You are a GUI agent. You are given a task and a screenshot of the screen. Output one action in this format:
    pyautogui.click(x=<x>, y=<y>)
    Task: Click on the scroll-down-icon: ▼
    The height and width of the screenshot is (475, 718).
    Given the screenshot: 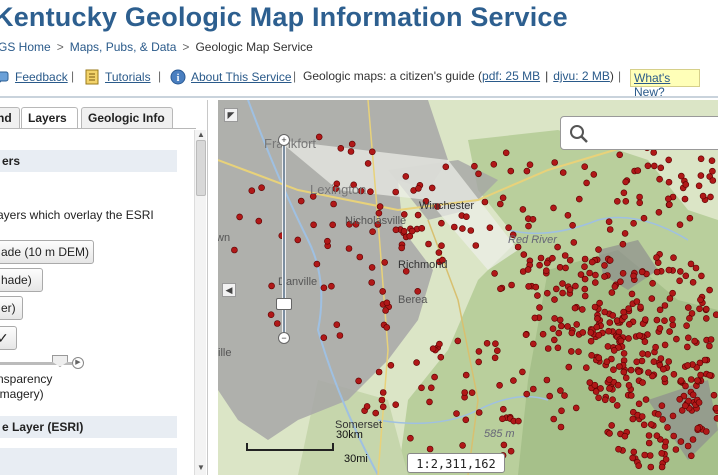 What is the action you would take?
    pyautogui.click(x=201, y=469)
    